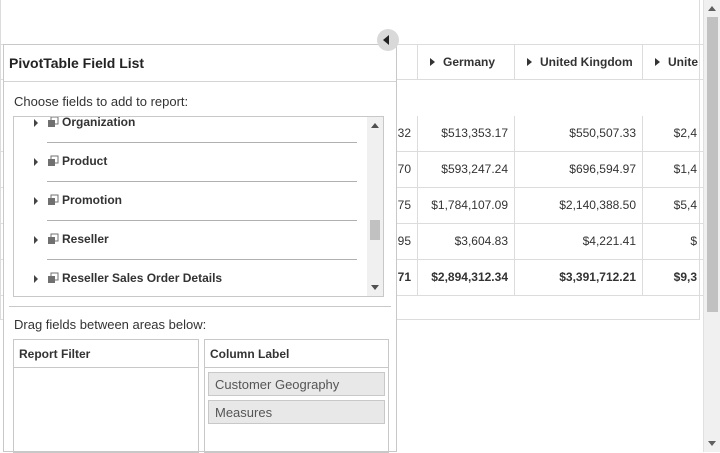  I want to click on field-item-reseller-sales-order-details: Reseller Sales Order Details, so click(190, 278).